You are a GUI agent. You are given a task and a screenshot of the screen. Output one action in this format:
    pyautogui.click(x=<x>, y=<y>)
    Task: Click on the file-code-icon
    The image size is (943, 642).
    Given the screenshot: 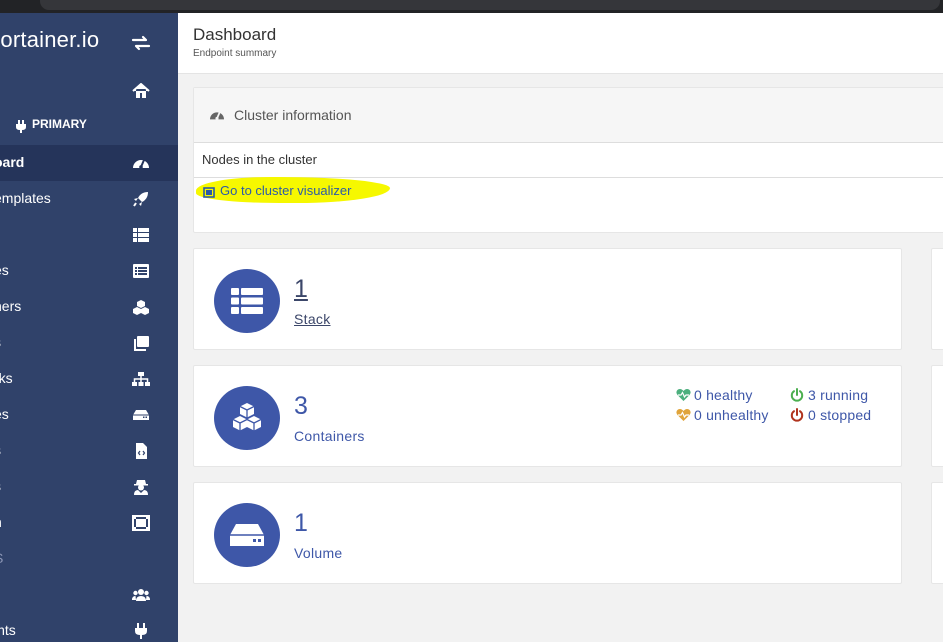 What is the action you would take?
    pyautogui.click(x=141, y=451)
    